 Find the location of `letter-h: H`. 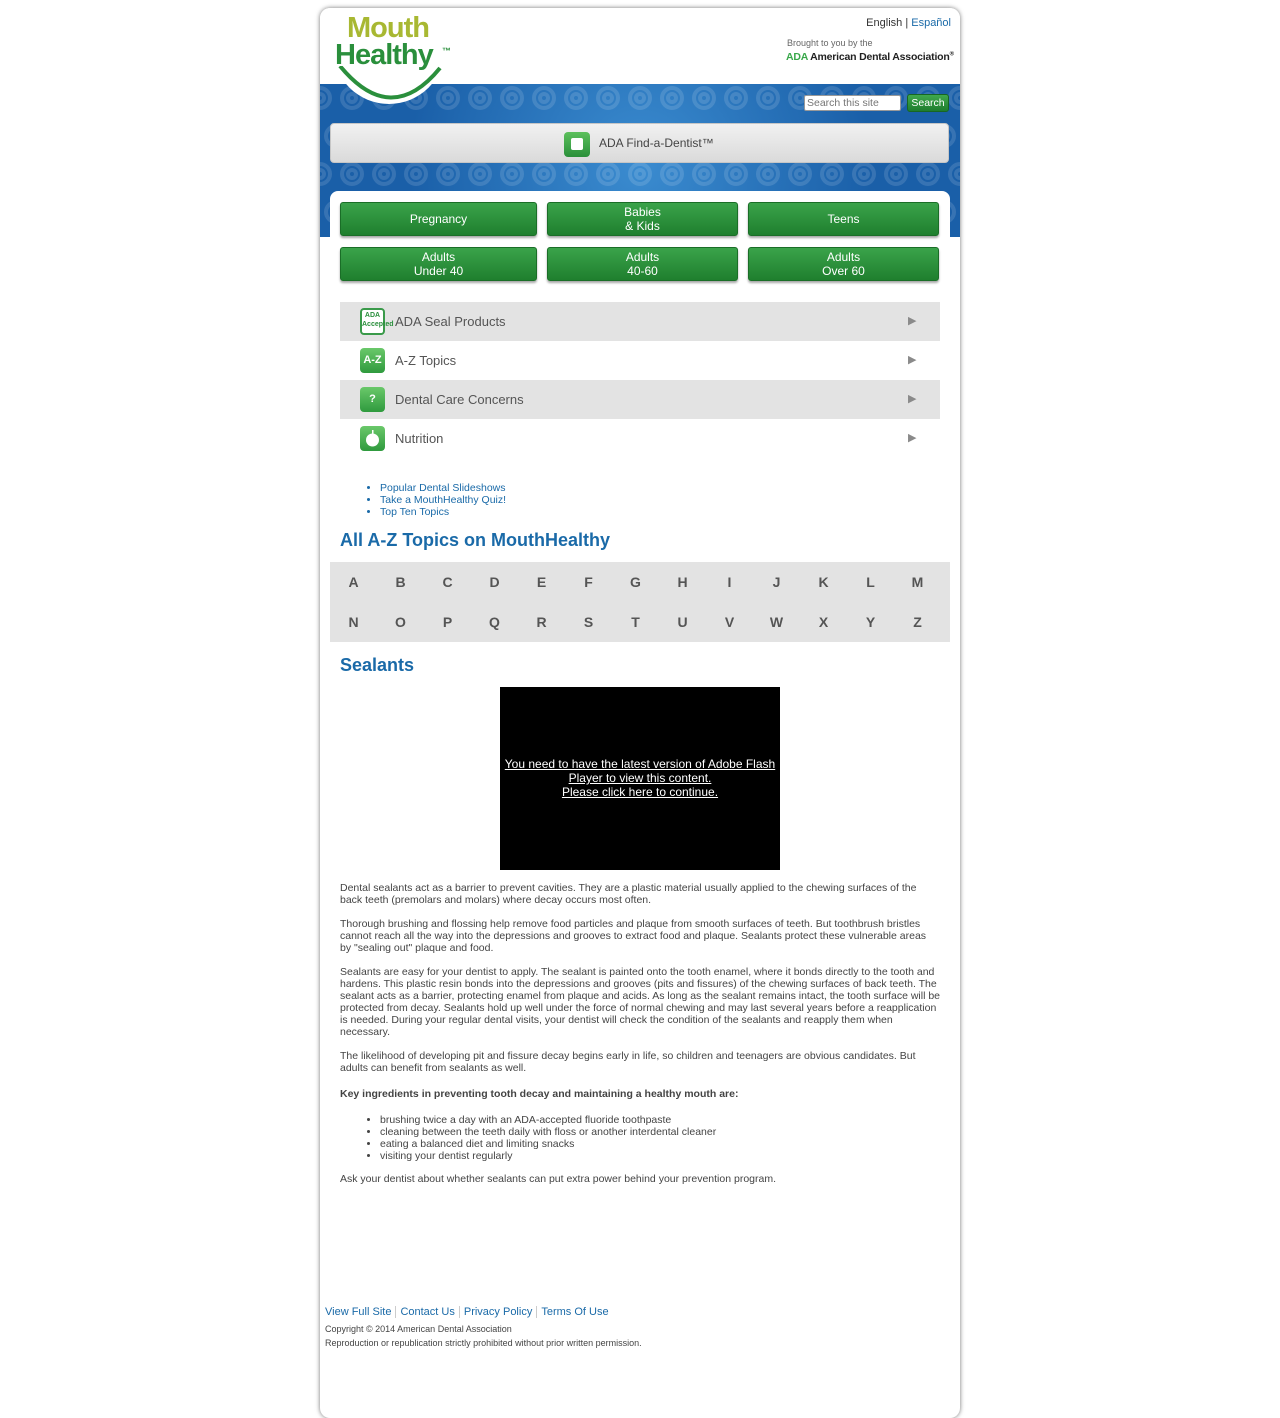

letter-h: H is located at coordinates (682, 582).